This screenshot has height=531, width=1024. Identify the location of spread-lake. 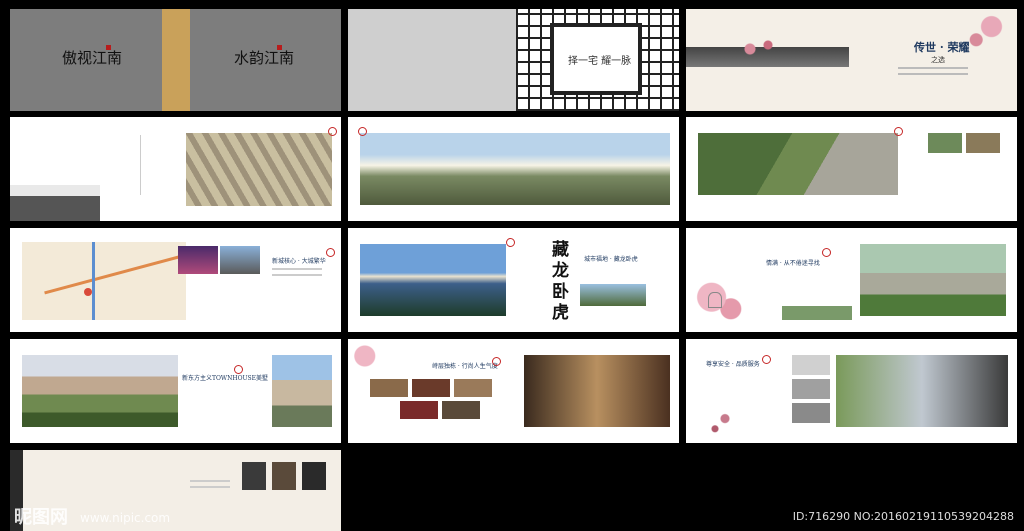
(513, 169).